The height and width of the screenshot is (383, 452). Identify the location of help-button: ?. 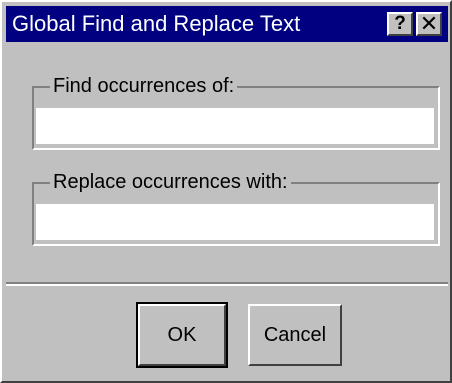
(400, 24).